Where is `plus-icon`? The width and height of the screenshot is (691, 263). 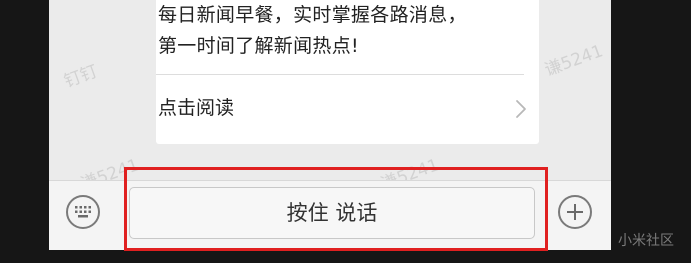
plus-icon is located at coordinates (575, 212).